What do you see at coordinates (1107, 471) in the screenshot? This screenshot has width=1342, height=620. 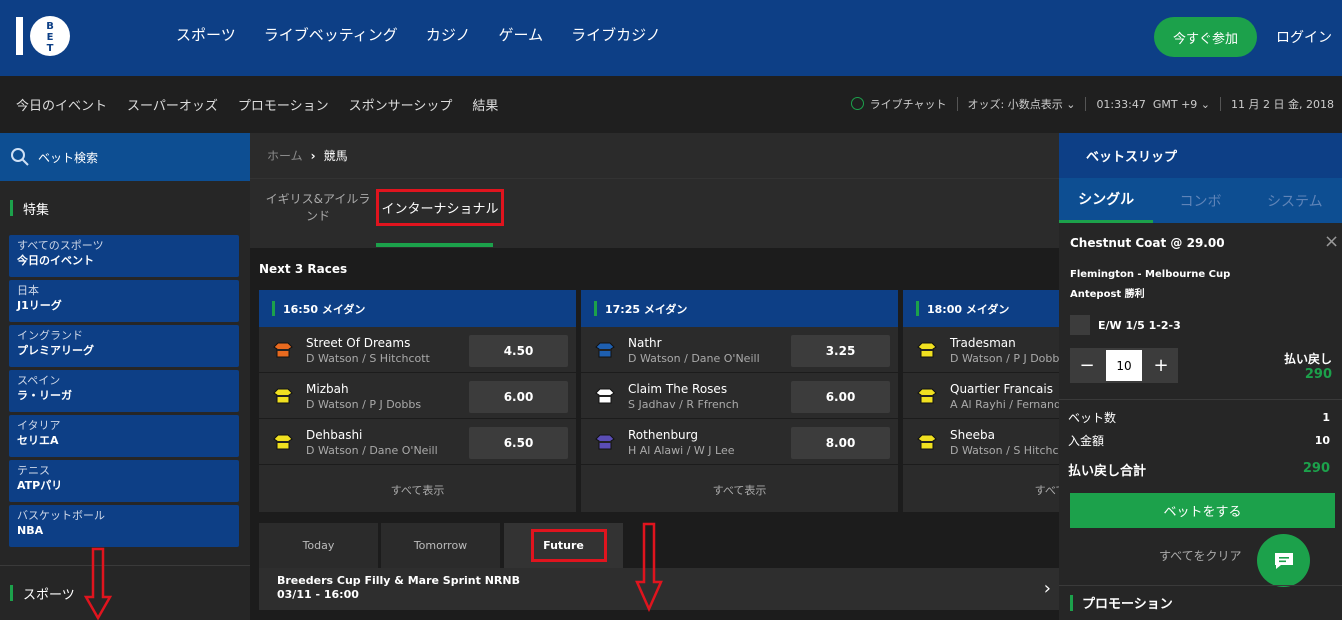 I see `total-returns-label: 払い戻し合計` at bounding box center [1107, 471].